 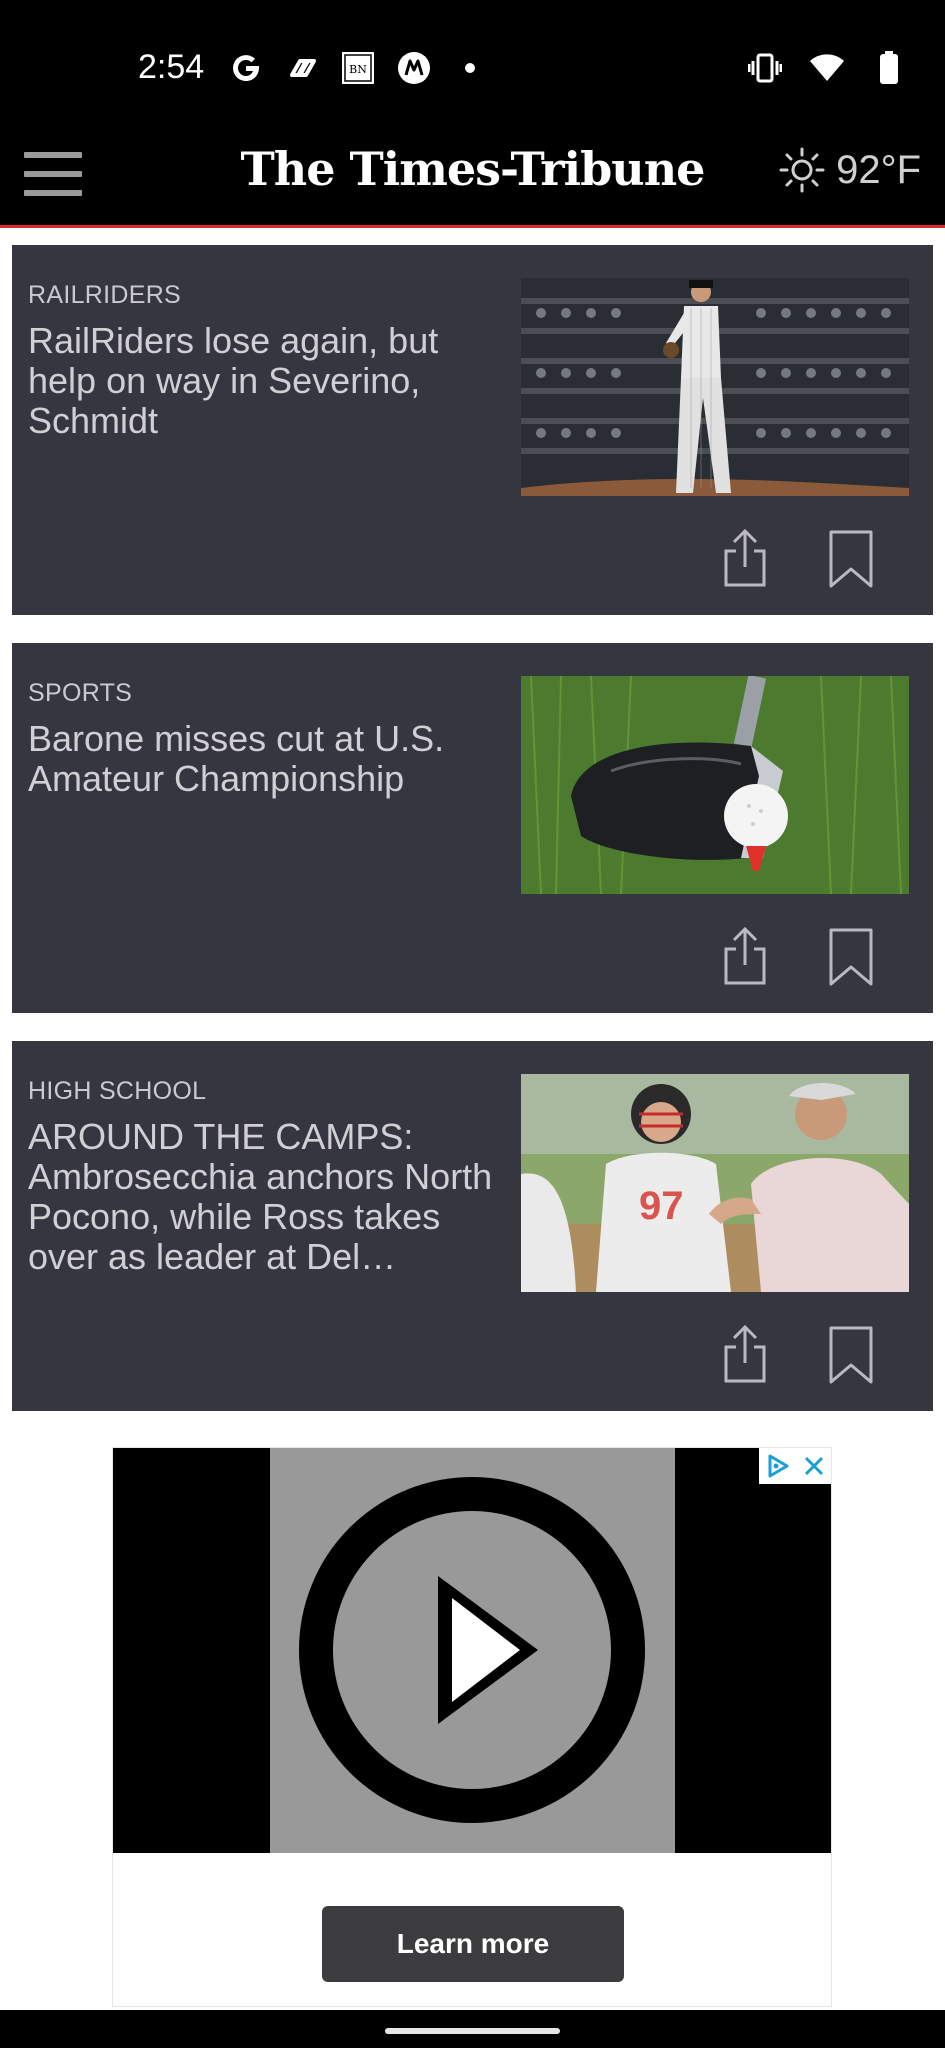 I want to click on article-category: RAILRIDERS, so click(x=104, y=295).